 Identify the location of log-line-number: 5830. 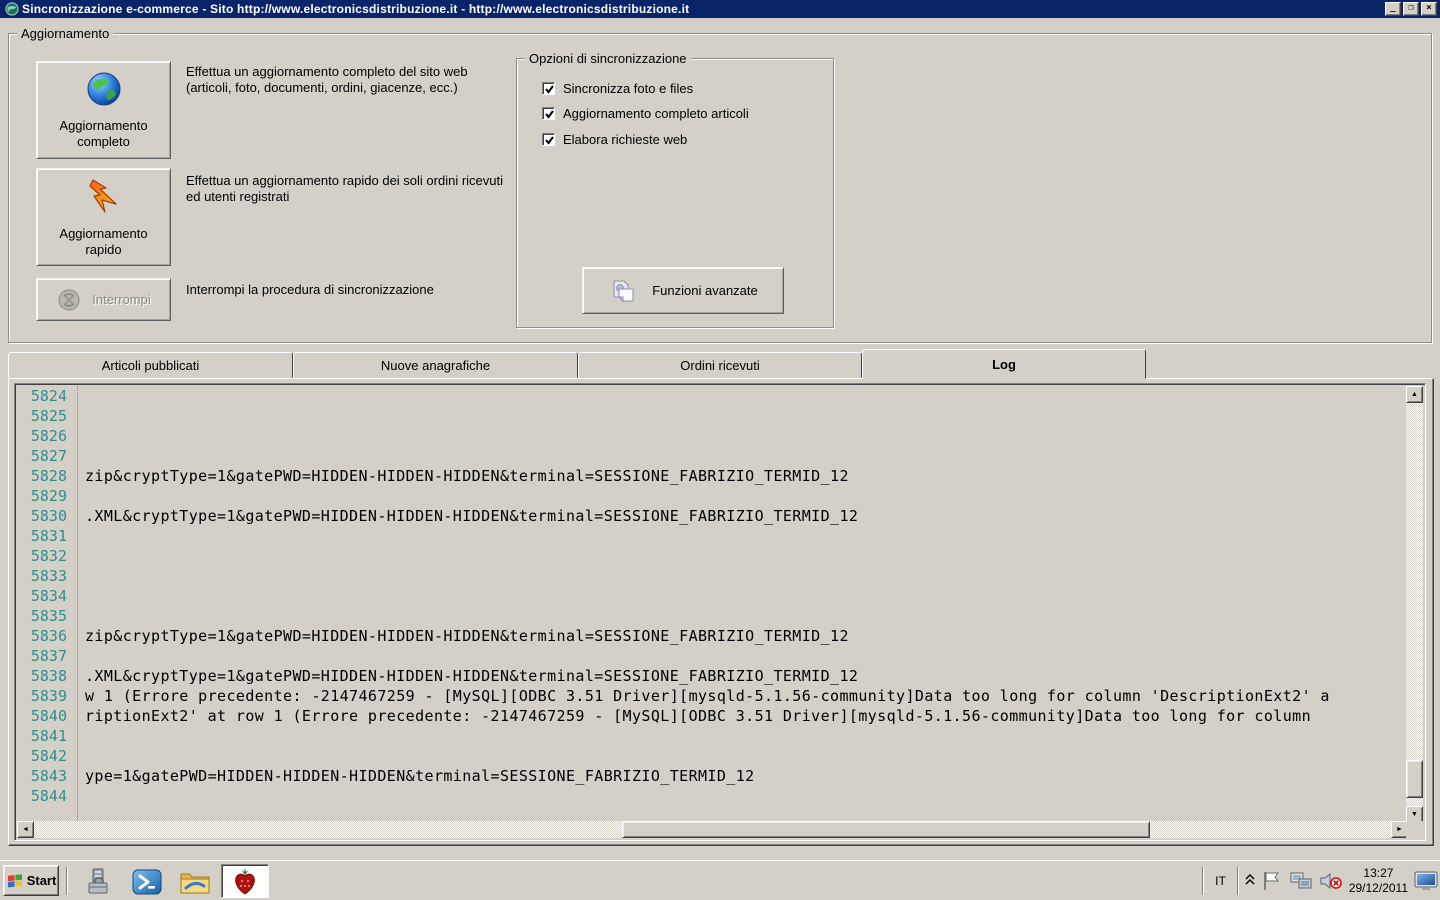
(48, 516).